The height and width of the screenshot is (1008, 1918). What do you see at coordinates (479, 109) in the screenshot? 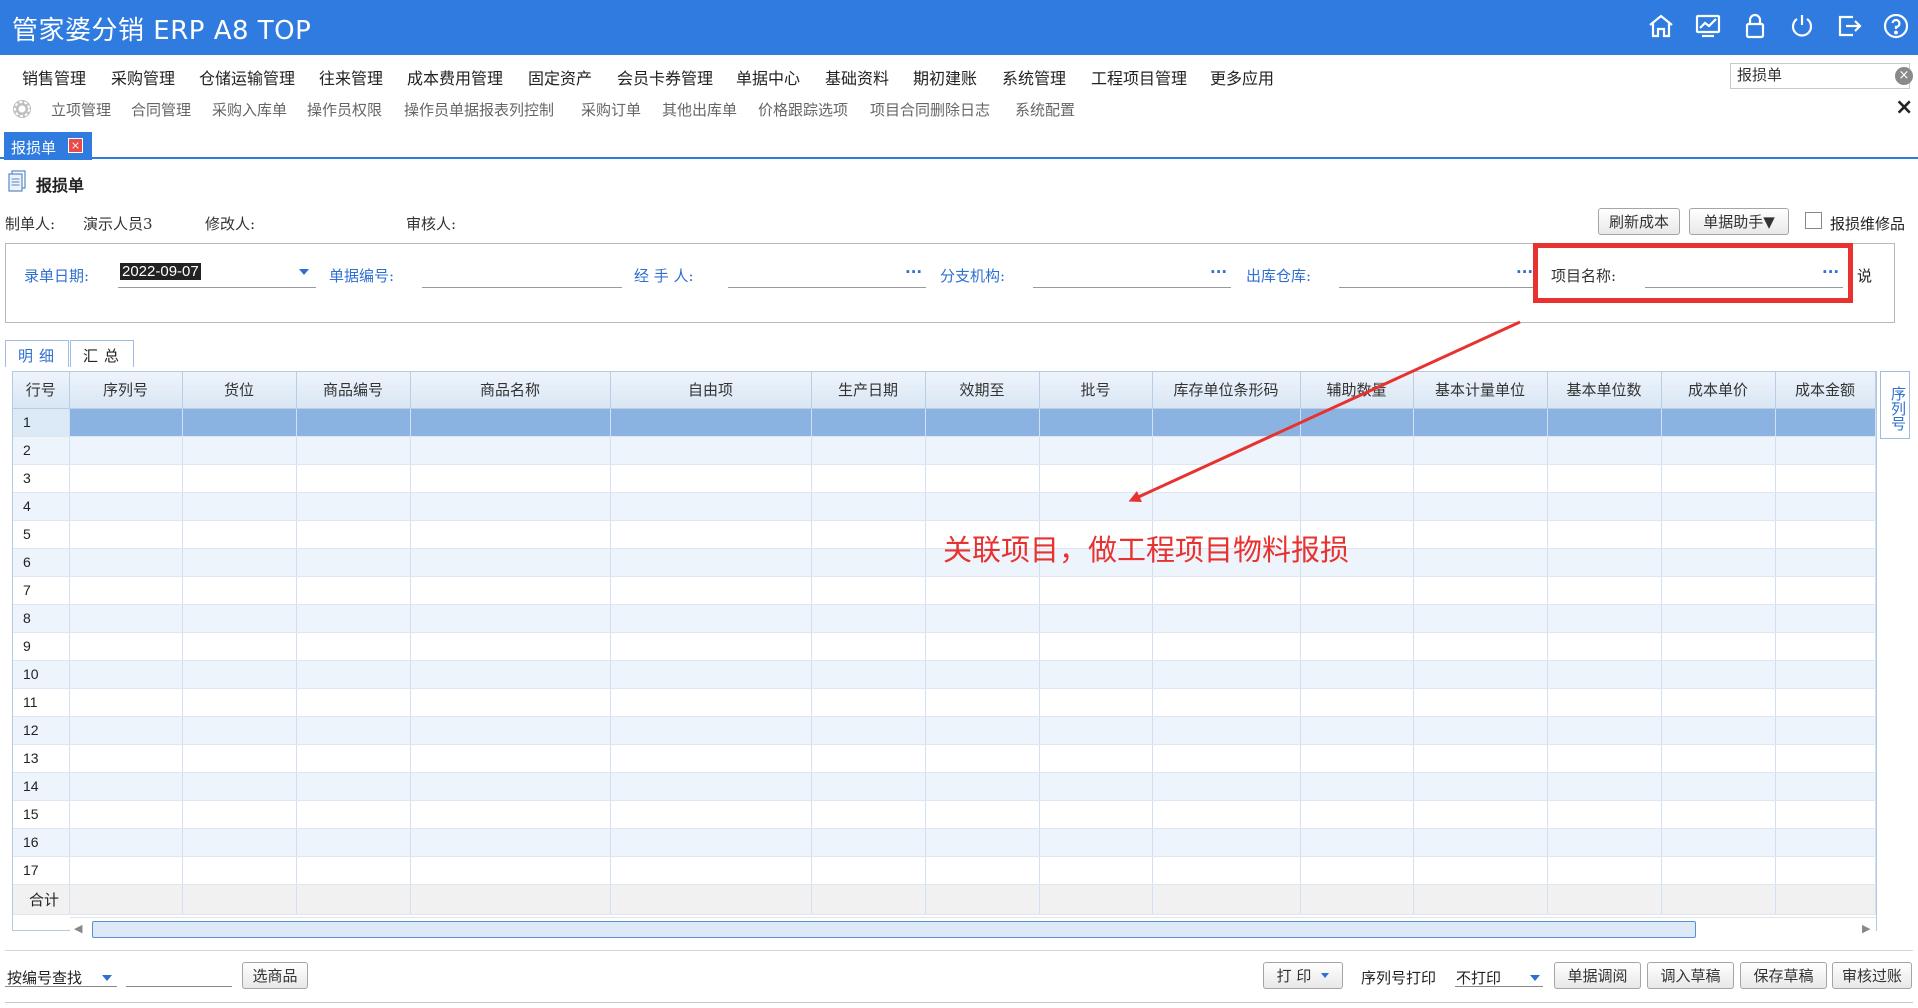
I see `quick-item-column-control: 操作员单据报表列控制` at bounding box center [479, 109].